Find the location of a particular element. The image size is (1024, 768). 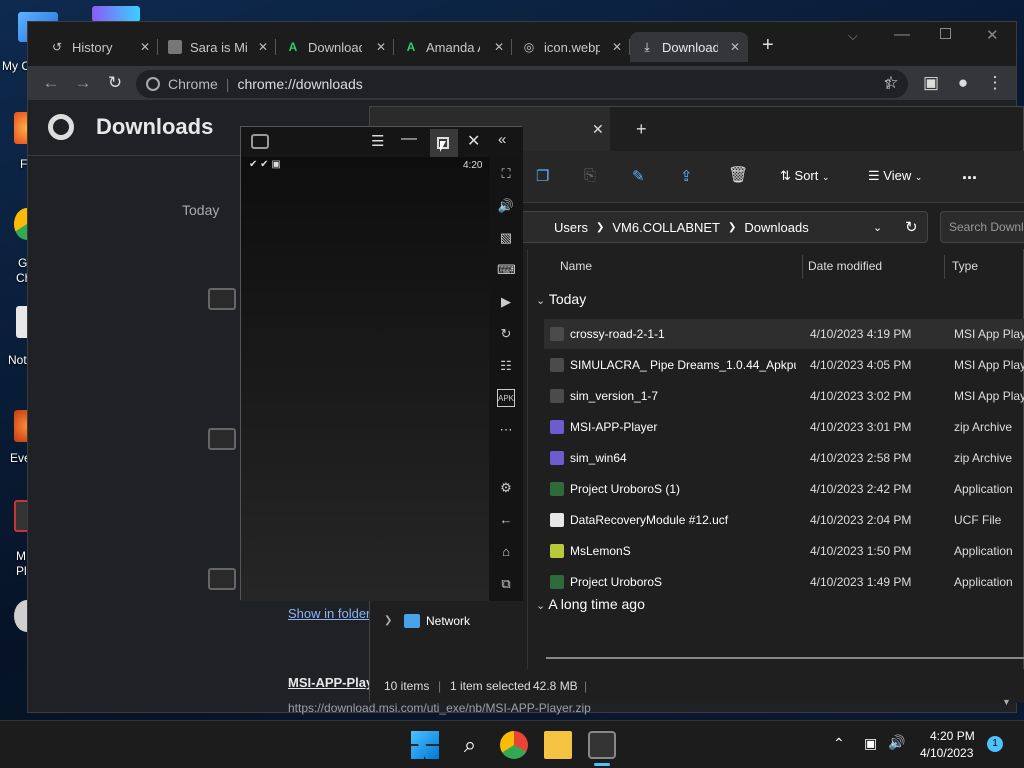

group-long-ago: ⌄ A long time ago is located at coordinates (590, 604).